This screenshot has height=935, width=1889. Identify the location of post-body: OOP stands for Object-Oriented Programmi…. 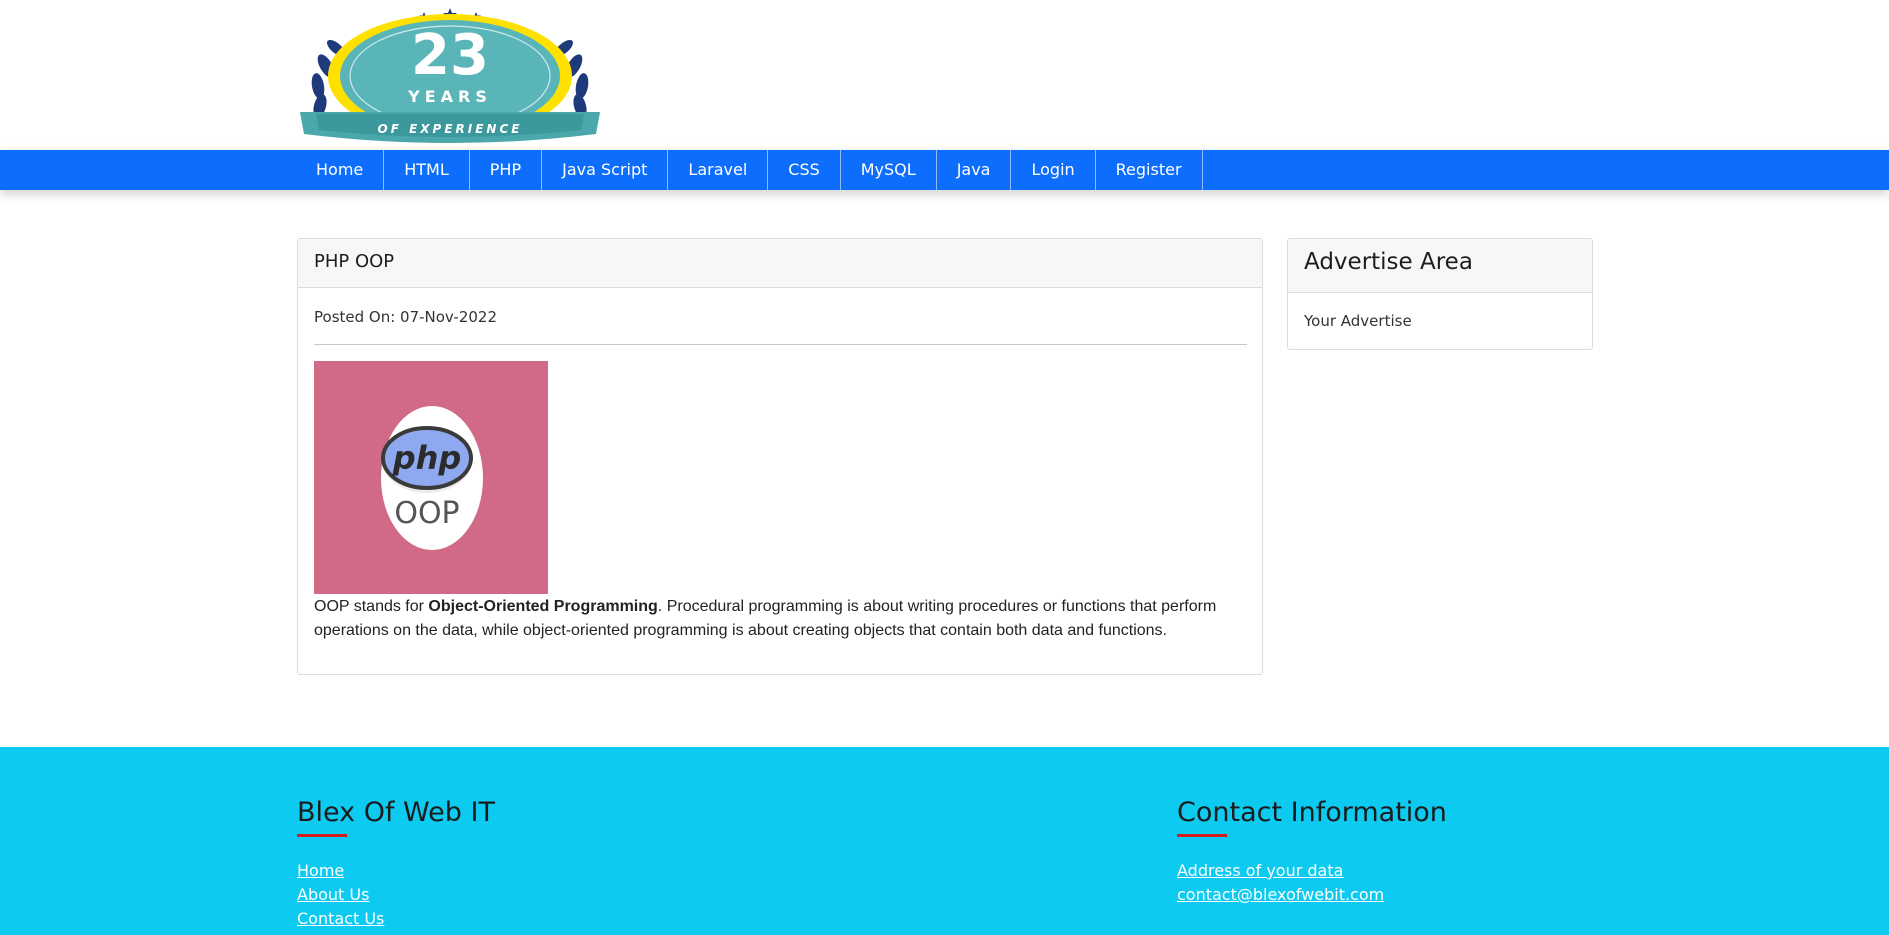
(779, 619).